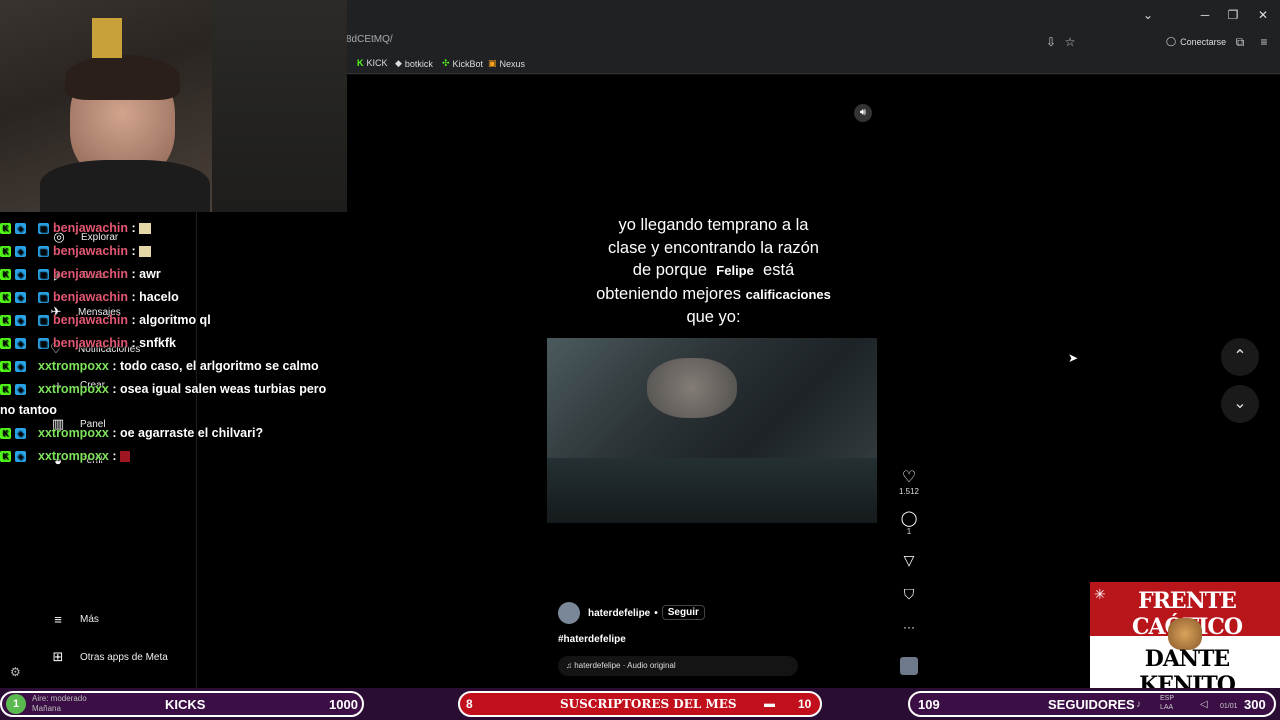 The image size is (1280, 720). I want to click on chat-message: K ◈ ▦ benjawachin : hacelo, so click(89, 297).